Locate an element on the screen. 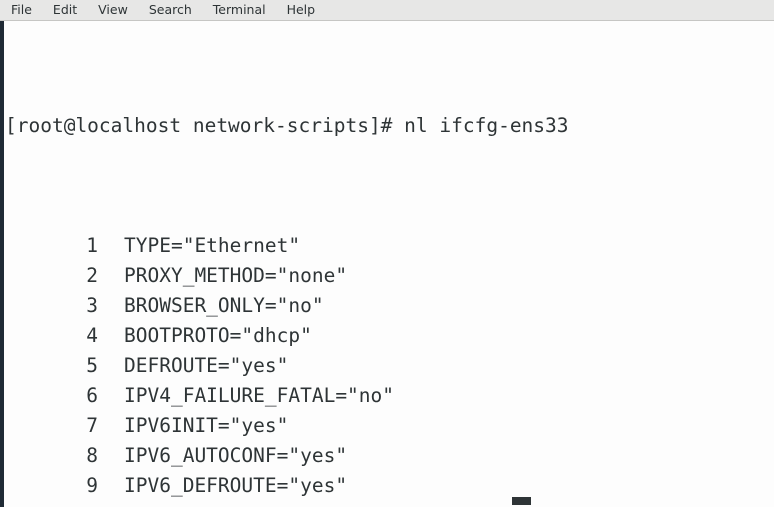  output-line-number: 5 is located at coordinates (92, 365).